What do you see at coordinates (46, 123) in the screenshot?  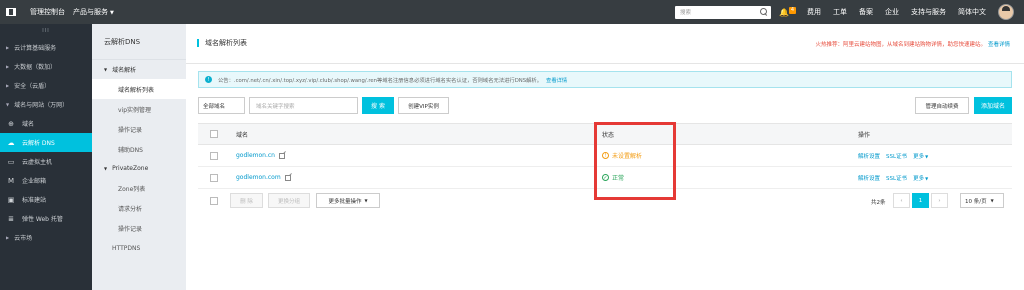 I see `sidebar-item-domain: ⊕ 域名` at bounding box center [46, 123].